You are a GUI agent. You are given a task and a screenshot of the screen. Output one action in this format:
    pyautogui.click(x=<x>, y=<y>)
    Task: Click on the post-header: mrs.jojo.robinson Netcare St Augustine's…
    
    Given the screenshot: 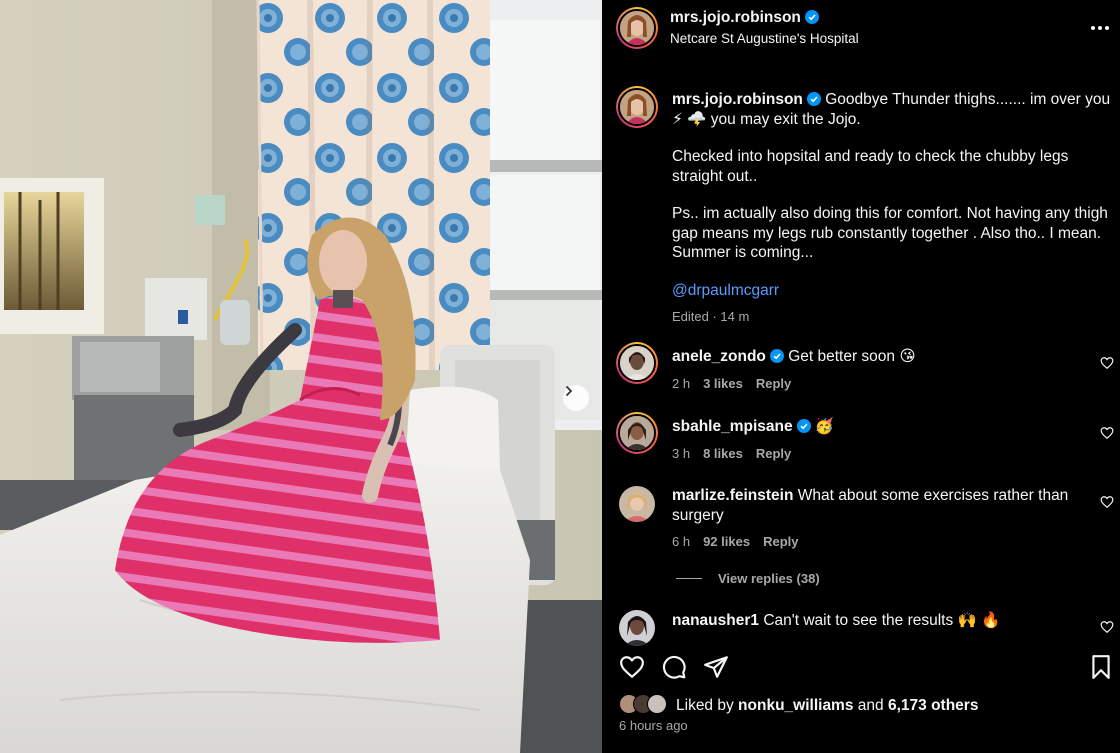 What is the action you would take?
    pyautogui.click(x=861, y=30)
    